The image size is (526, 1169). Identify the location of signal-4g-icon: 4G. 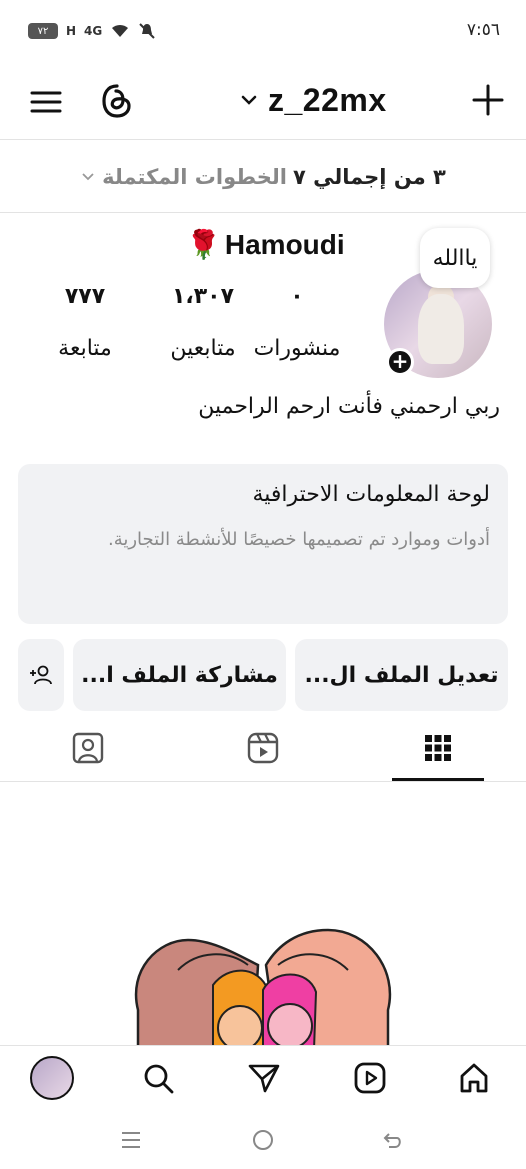
(93, 31).